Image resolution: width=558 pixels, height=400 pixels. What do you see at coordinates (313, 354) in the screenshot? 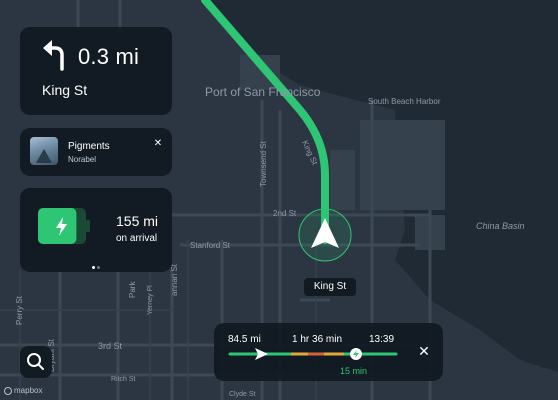
I see `trip-progress-bar` at bounding box center [313, 354].